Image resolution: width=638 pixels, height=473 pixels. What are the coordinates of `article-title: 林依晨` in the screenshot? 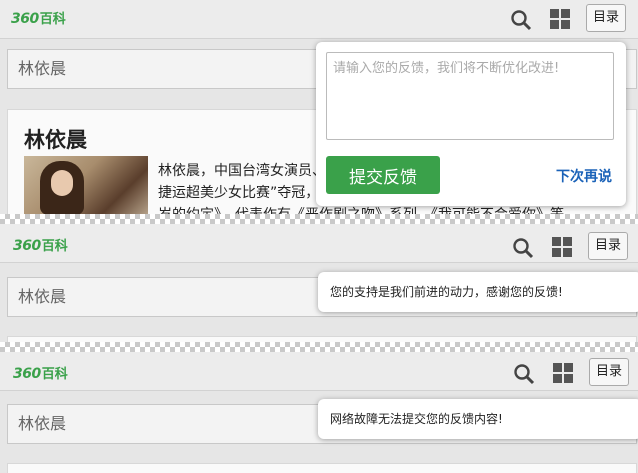 It's located at (55, 140).